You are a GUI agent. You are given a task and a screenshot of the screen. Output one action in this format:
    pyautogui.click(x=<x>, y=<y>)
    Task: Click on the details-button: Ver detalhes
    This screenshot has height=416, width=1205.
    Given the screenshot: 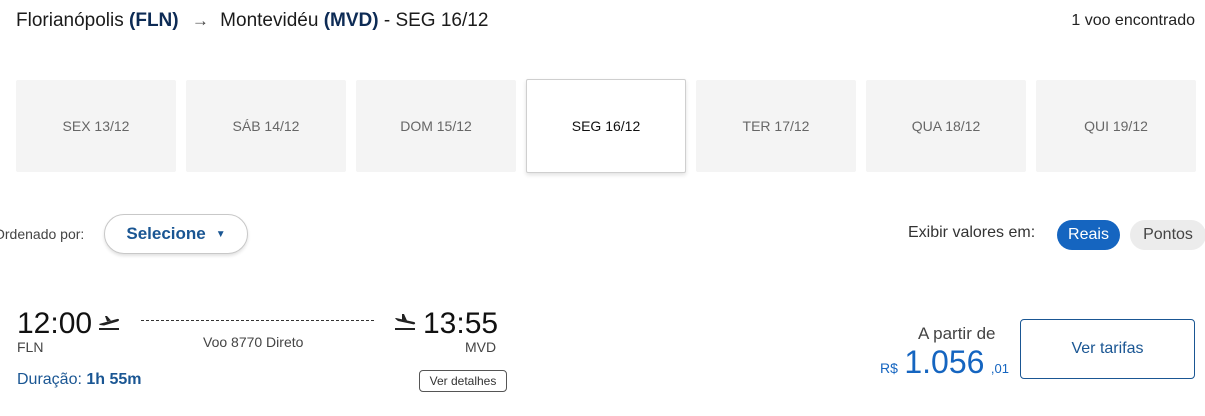 What is the action you would take?
    pyautogui.click(x=463, y=381)
    